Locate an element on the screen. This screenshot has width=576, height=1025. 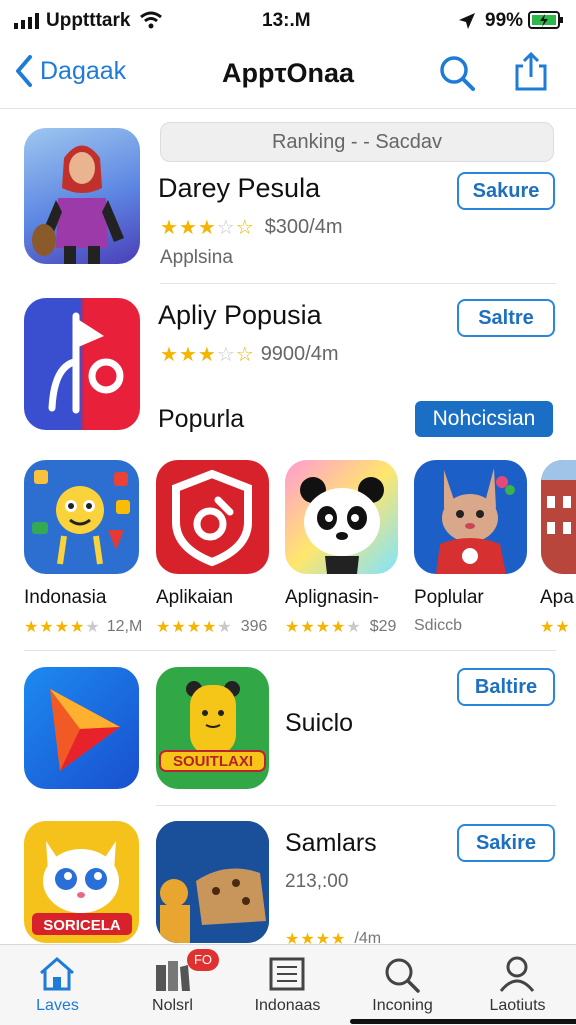
get-button: Baltire is located at coordinates (506, 687).